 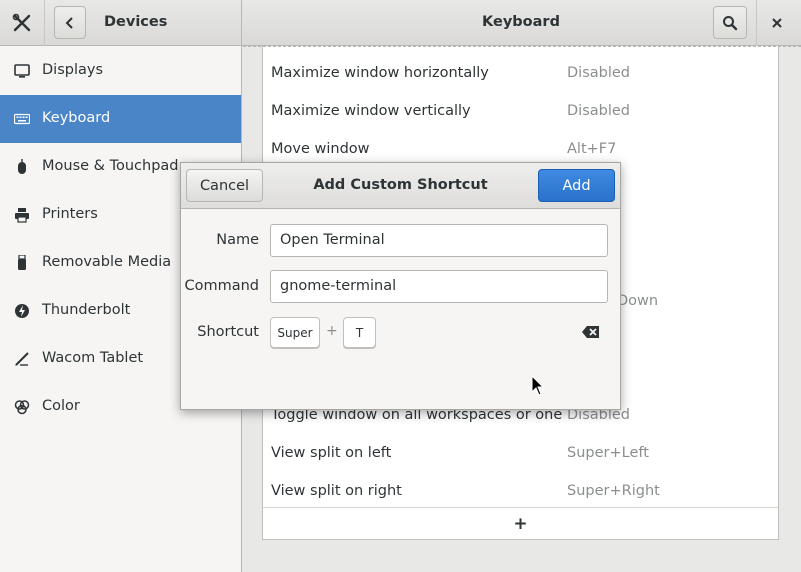 I want to click on close-icon, so click(x=777, y=23).